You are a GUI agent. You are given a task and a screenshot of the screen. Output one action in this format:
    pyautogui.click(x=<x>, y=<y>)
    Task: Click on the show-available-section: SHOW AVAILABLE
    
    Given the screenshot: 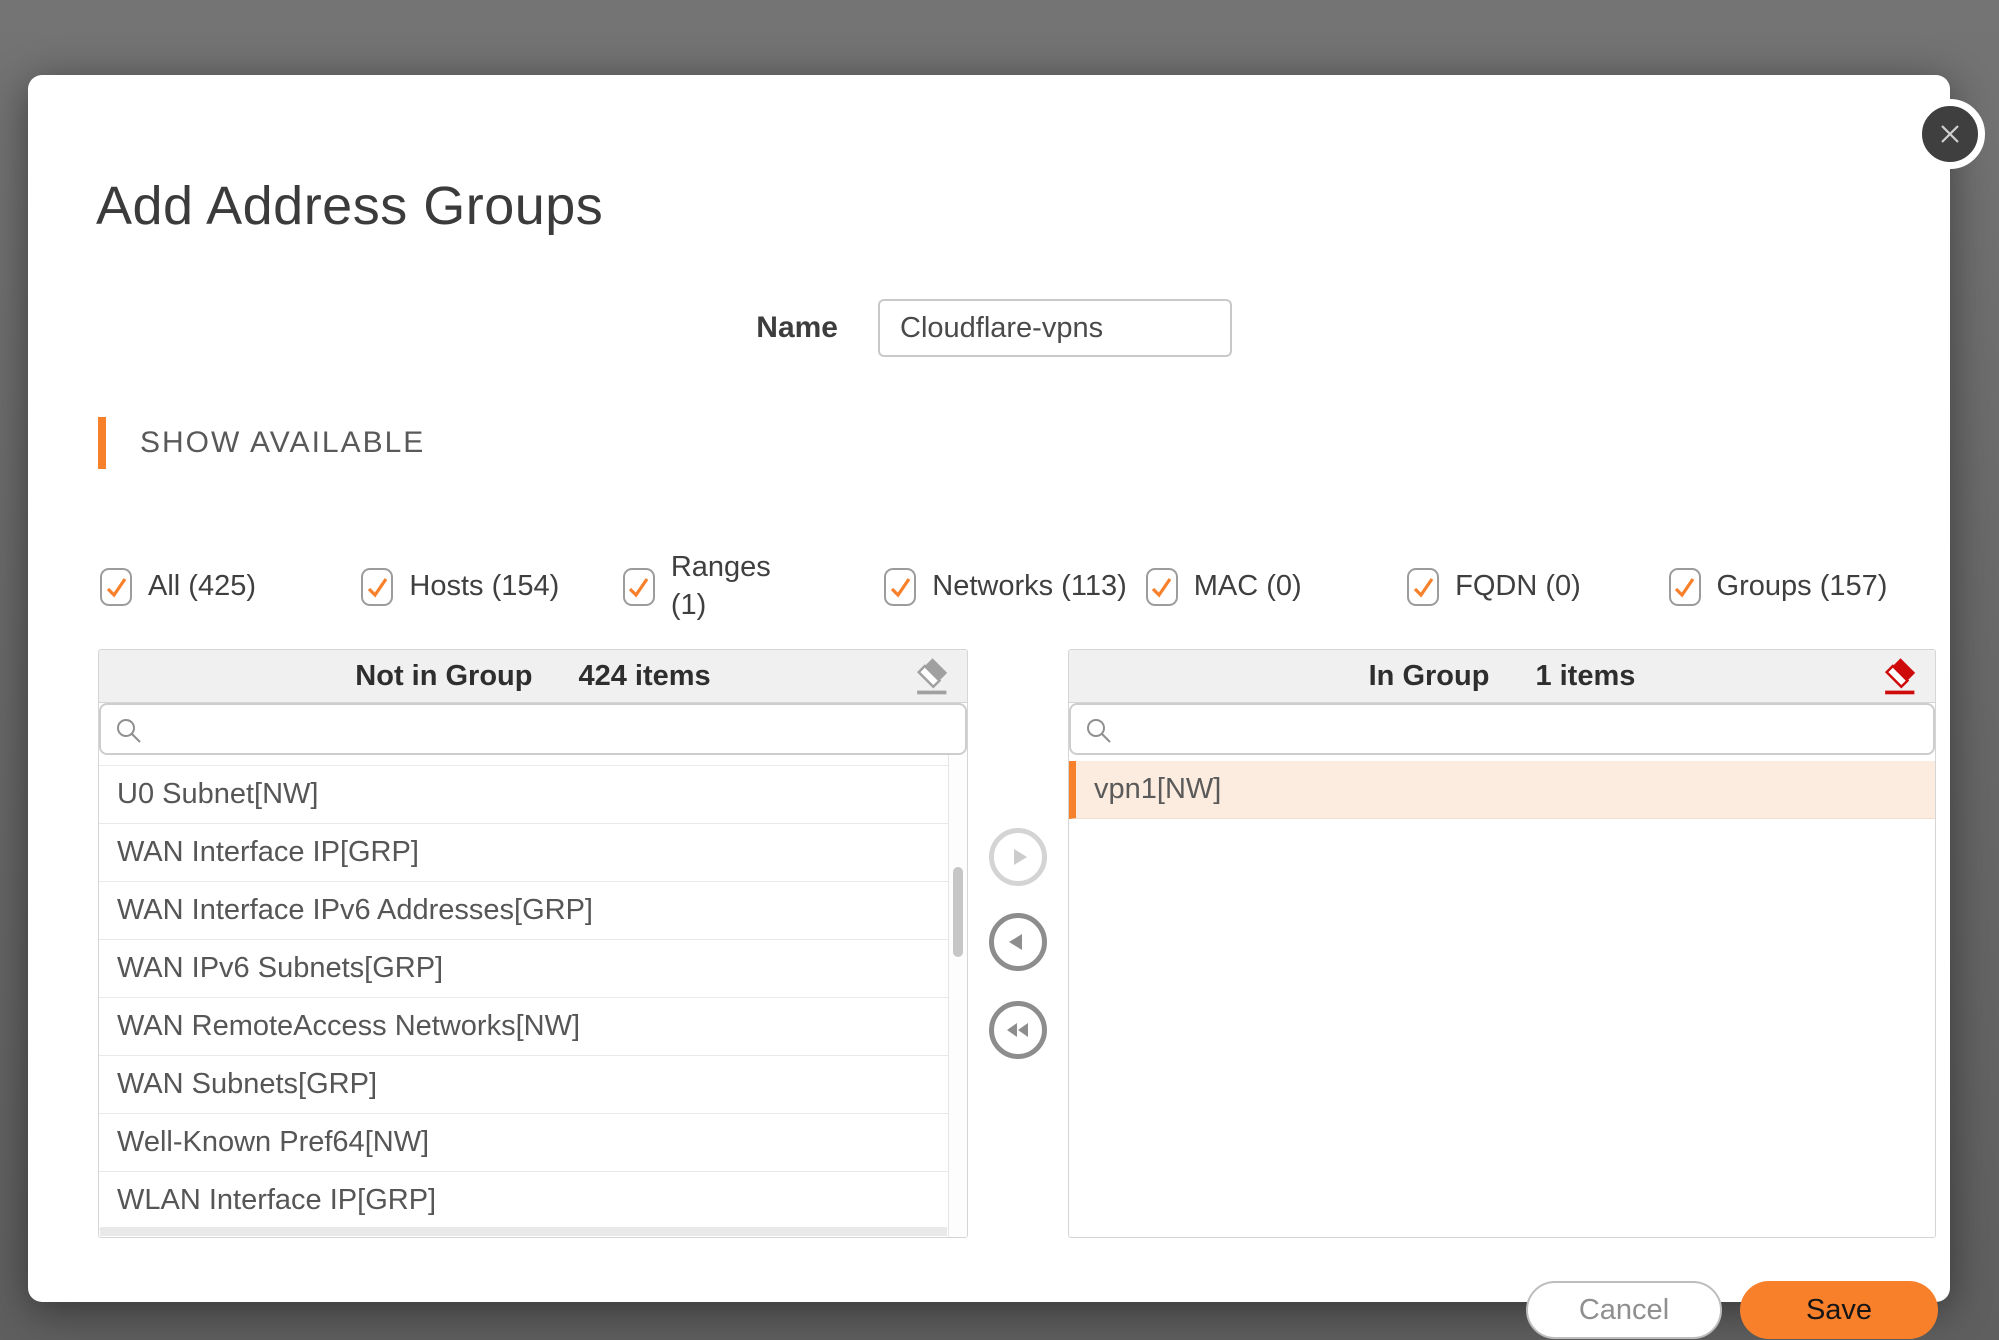 What is the action you would take?
    pyautogui.click(x=261, y=443)
    